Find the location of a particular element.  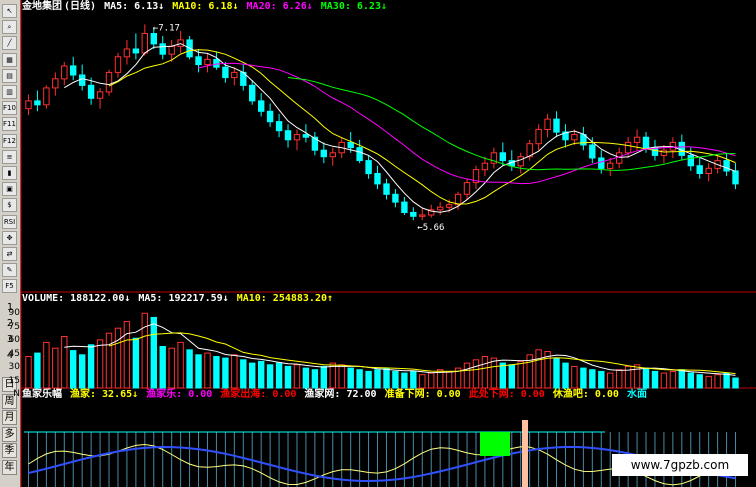

watermark: www.7gpzb.com is located at coordinates (680, 465).